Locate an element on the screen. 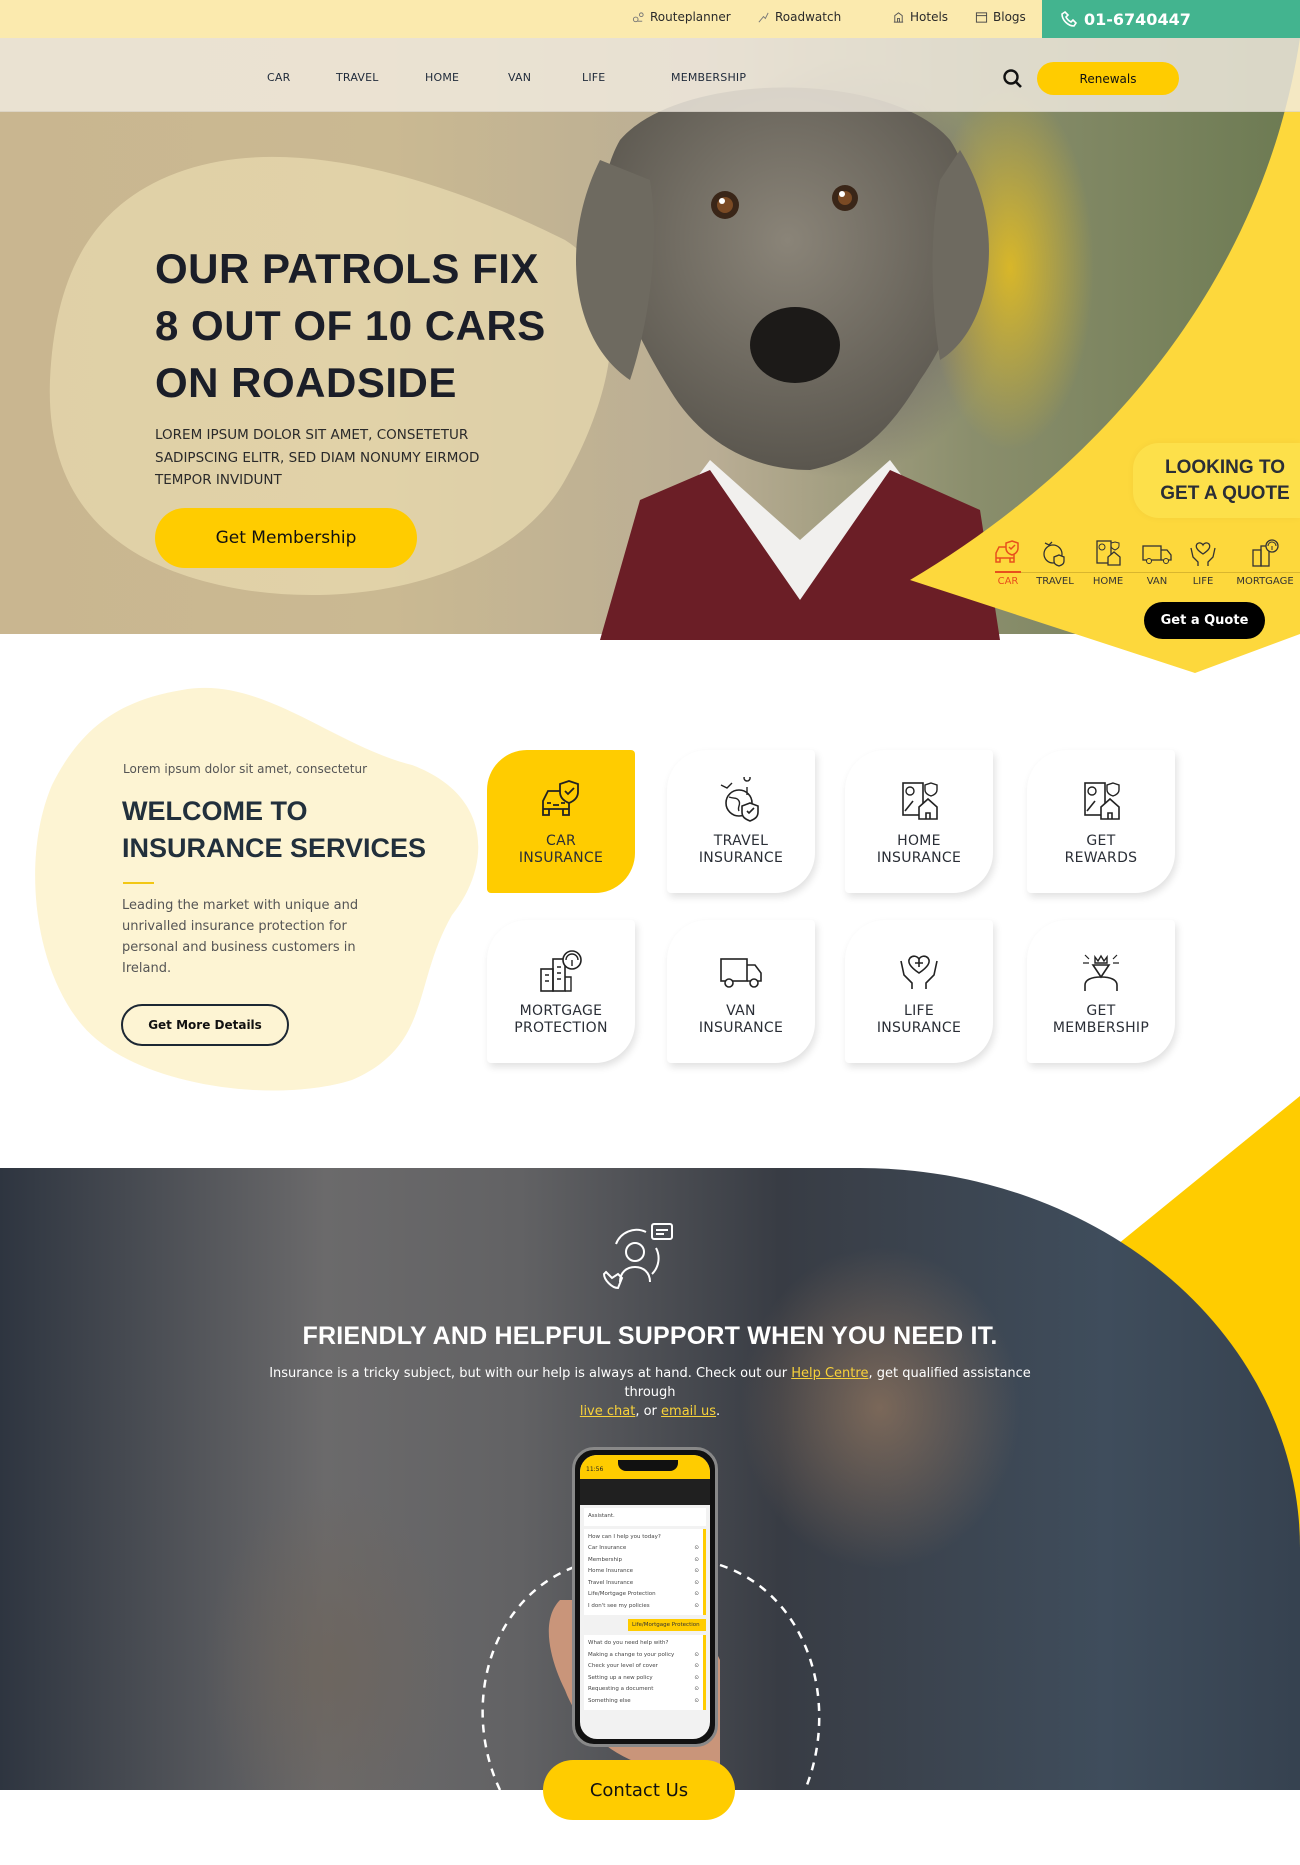  phone-notch is located at coordinates (648, 1465).